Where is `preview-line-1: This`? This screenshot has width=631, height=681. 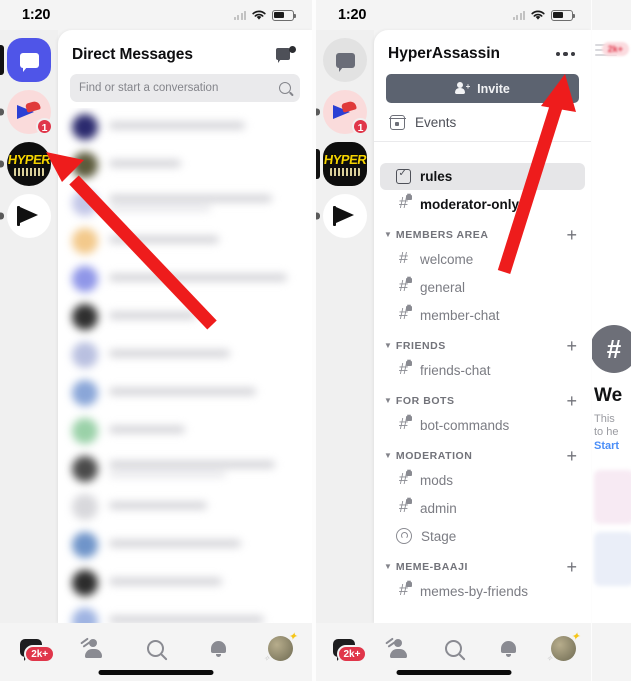
preview-line-1: This is located at coordinates (604, 419).